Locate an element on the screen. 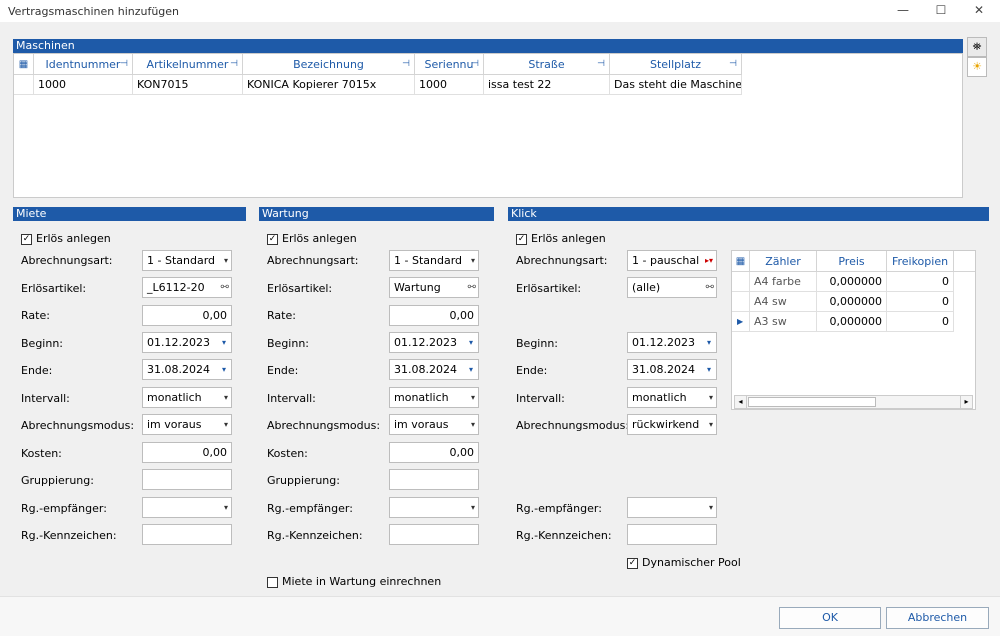  miete-abrechnungsart-select: 1 - Standard ▾ is located at coordinates (187, 260).